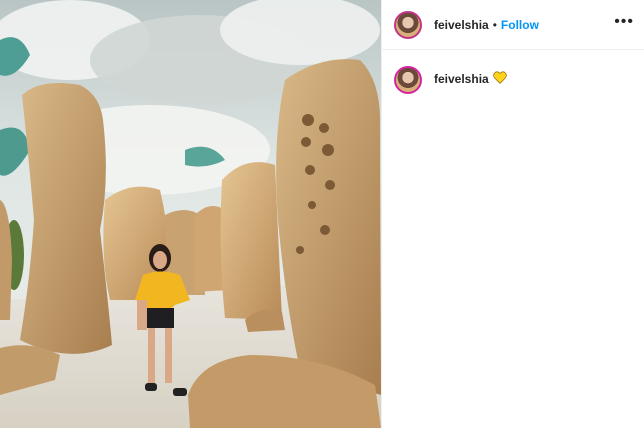 The image size is (644, 428). Describe the element at coordinates (513, 72) in the screenshot. I see `post-caption: feivelshia` at that location.